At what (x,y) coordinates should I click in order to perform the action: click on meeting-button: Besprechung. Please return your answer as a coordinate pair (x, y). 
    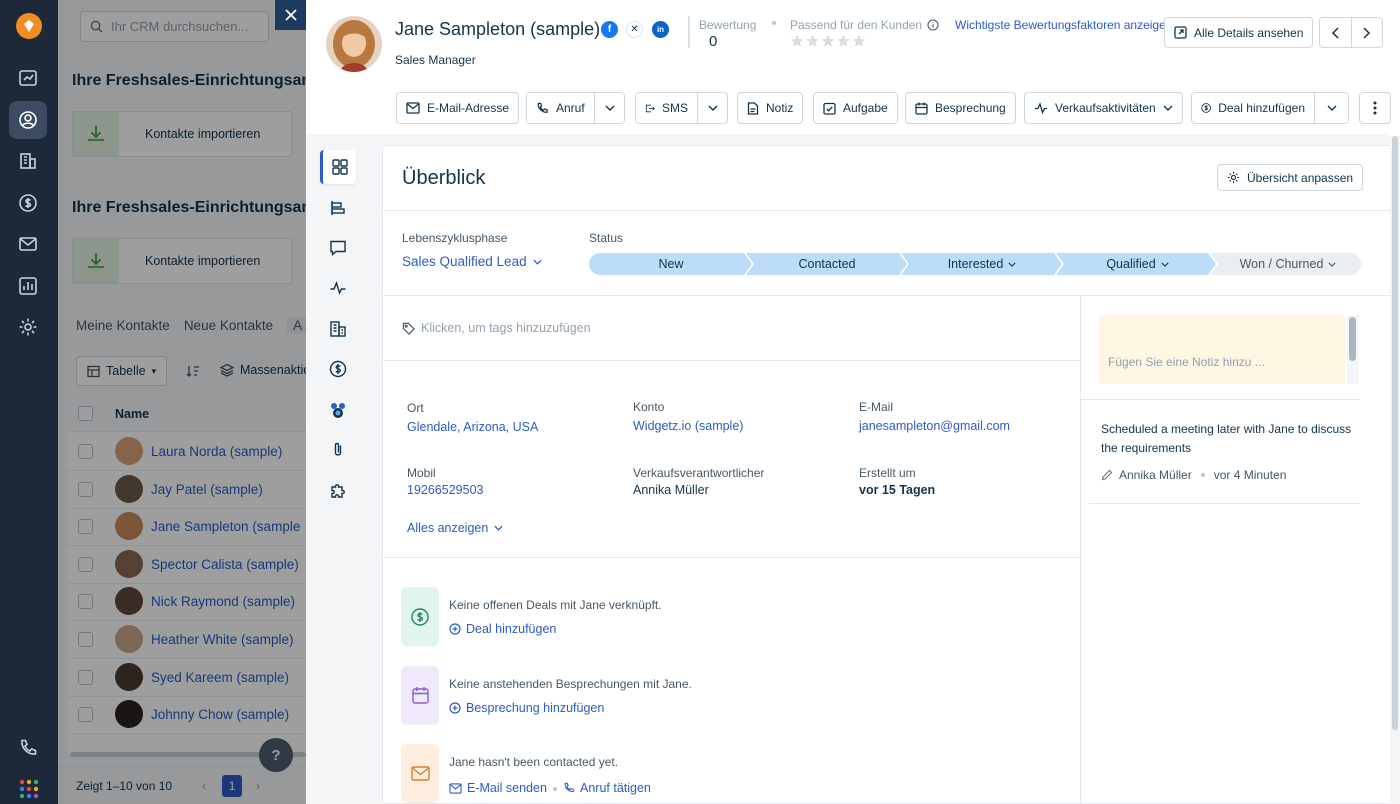
    Looking at the image, I should click on (960, 108).